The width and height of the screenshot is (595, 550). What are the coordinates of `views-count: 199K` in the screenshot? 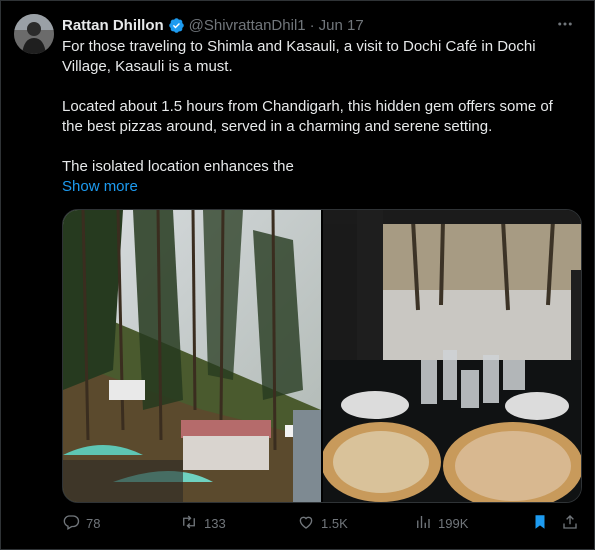 It's located at (453, 523).